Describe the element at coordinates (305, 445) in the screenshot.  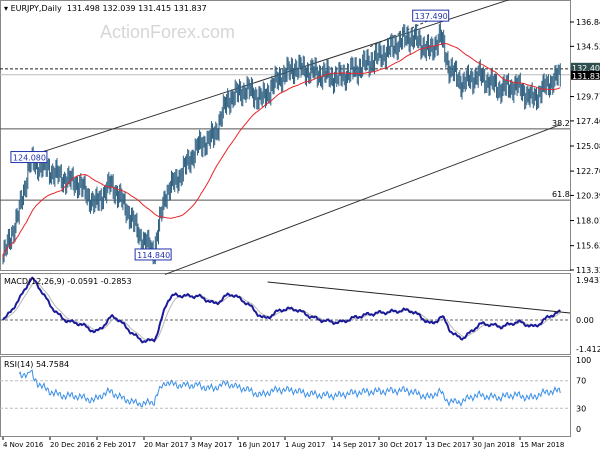
I see `x-tick-label: 1 Aug 2017` at that location.